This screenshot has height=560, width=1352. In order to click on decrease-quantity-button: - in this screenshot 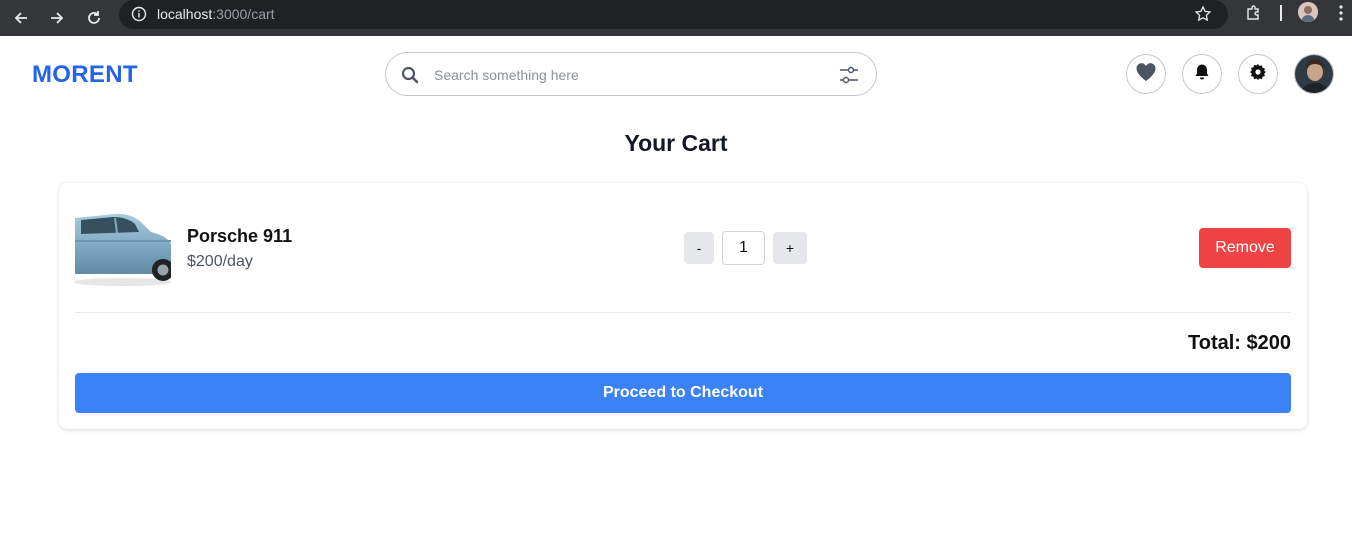, I will do `click(699, 248)`.